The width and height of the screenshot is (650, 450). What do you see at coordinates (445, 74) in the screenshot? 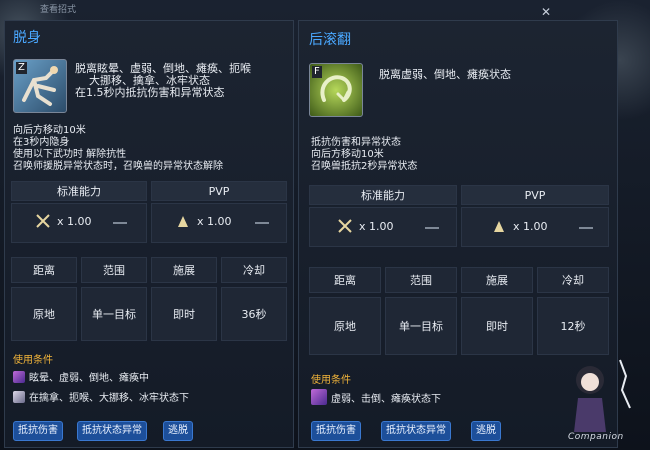
I see `skill-effect-summary: 脱离虚弱、倒地、瘫痪状态` at bounding box center [445, 74].